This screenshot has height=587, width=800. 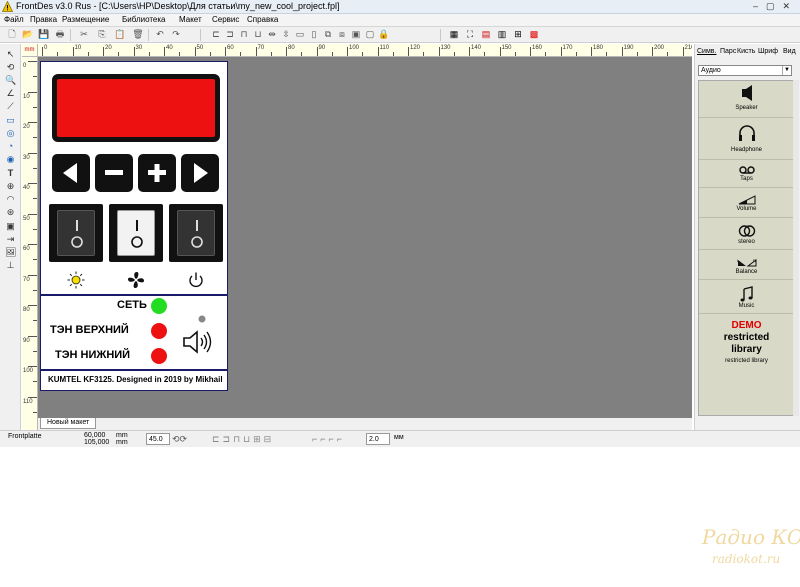 I want to click on library-scrollbar, so click(x=796, y=248).